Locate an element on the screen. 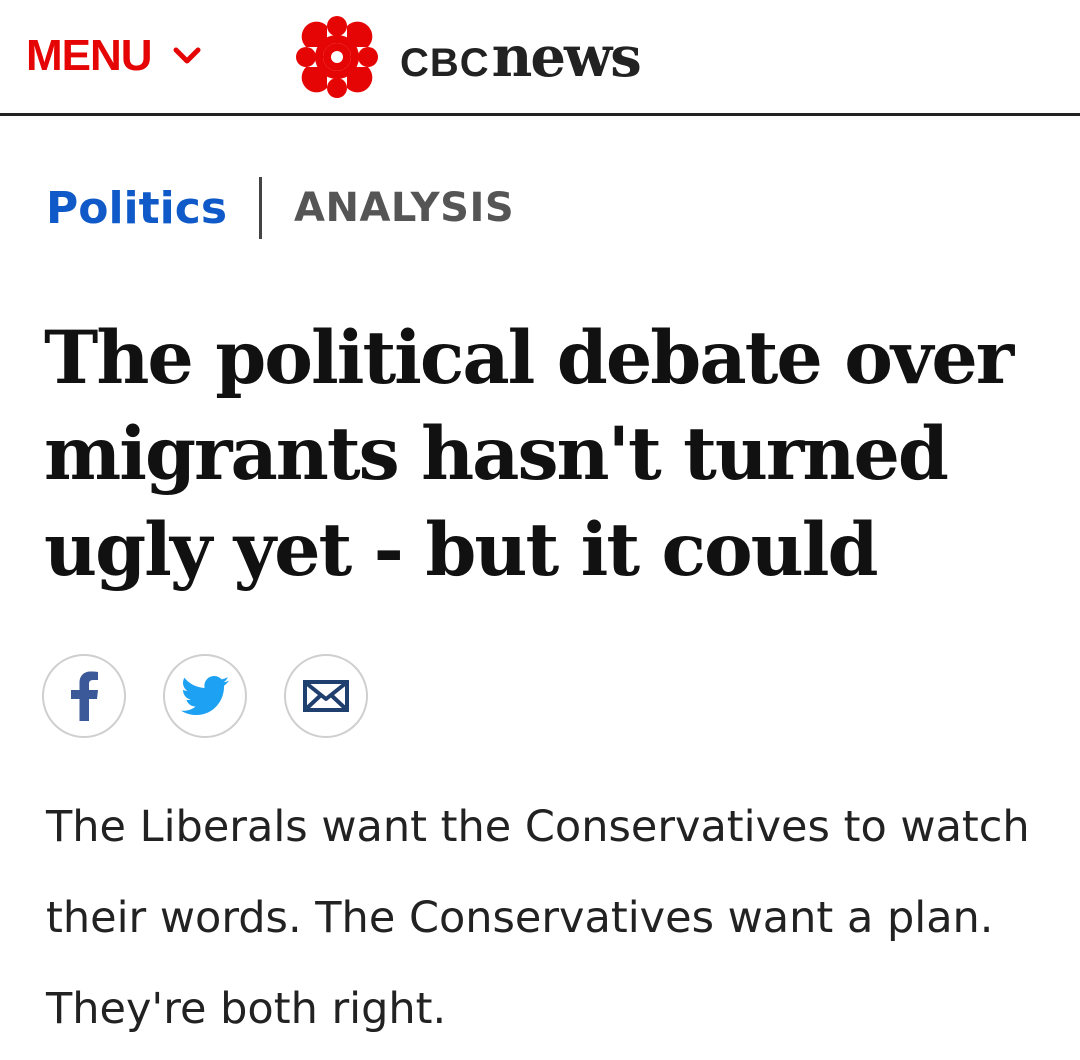 The height and width of the screenshot is (1060, 1080). email-icon is located at coordinates (326, 696).